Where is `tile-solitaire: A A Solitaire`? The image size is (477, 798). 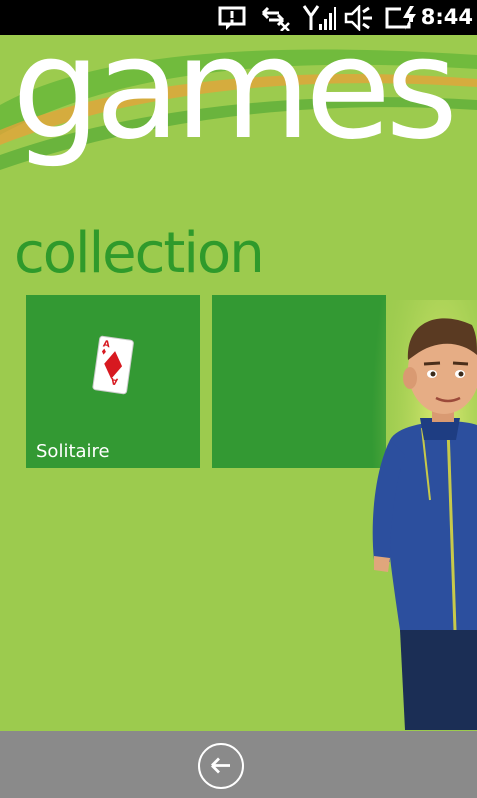
tile-solitaire: A A Solitaire is located at coordinates (113, 381).